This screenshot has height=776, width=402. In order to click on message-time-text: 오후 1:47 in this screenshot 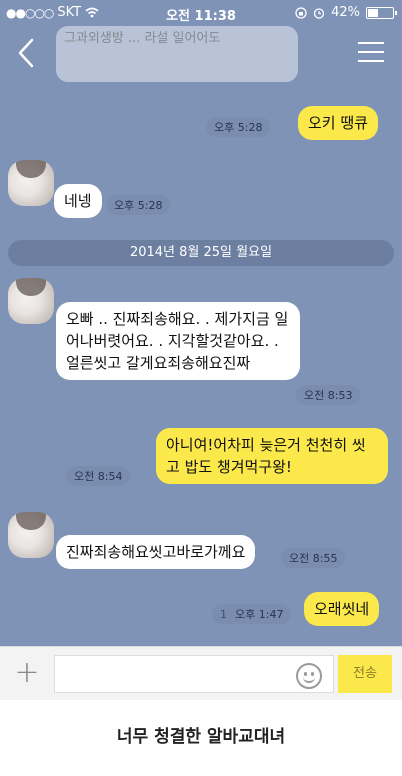, I will do `click(259, 614)`.